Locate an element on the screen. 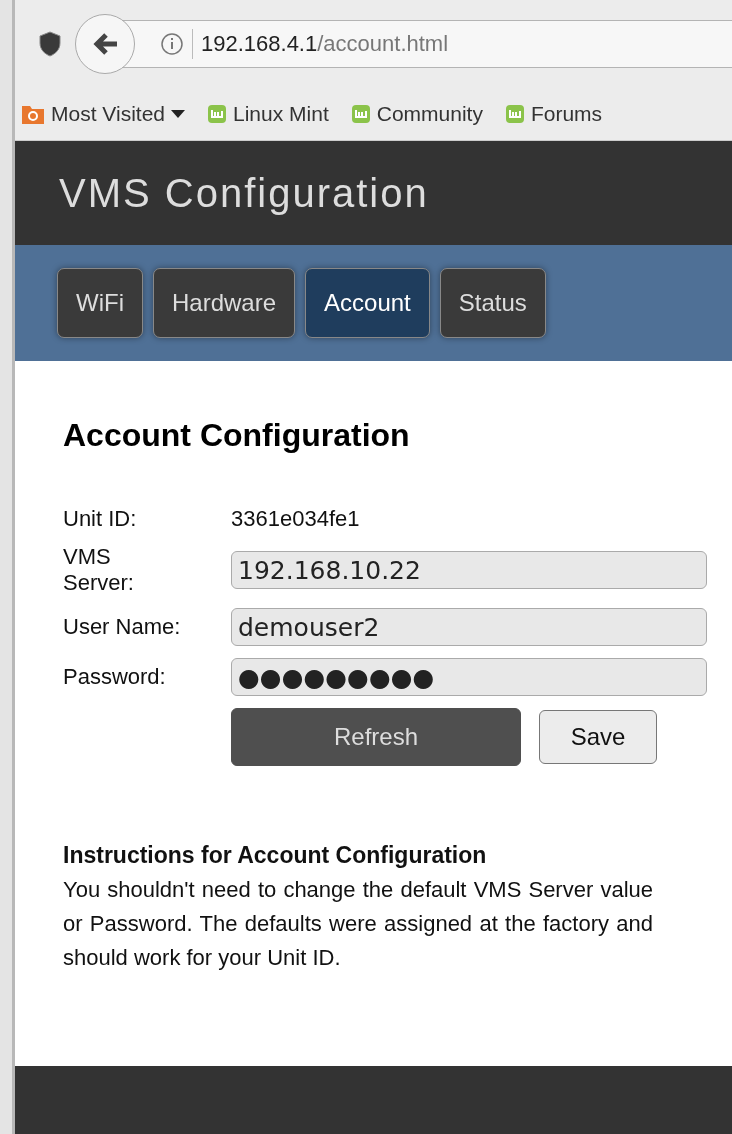 The height and width of the screenshot is (1134, 732). section-heading: Account Configuration is located at coordinates (237, 435).